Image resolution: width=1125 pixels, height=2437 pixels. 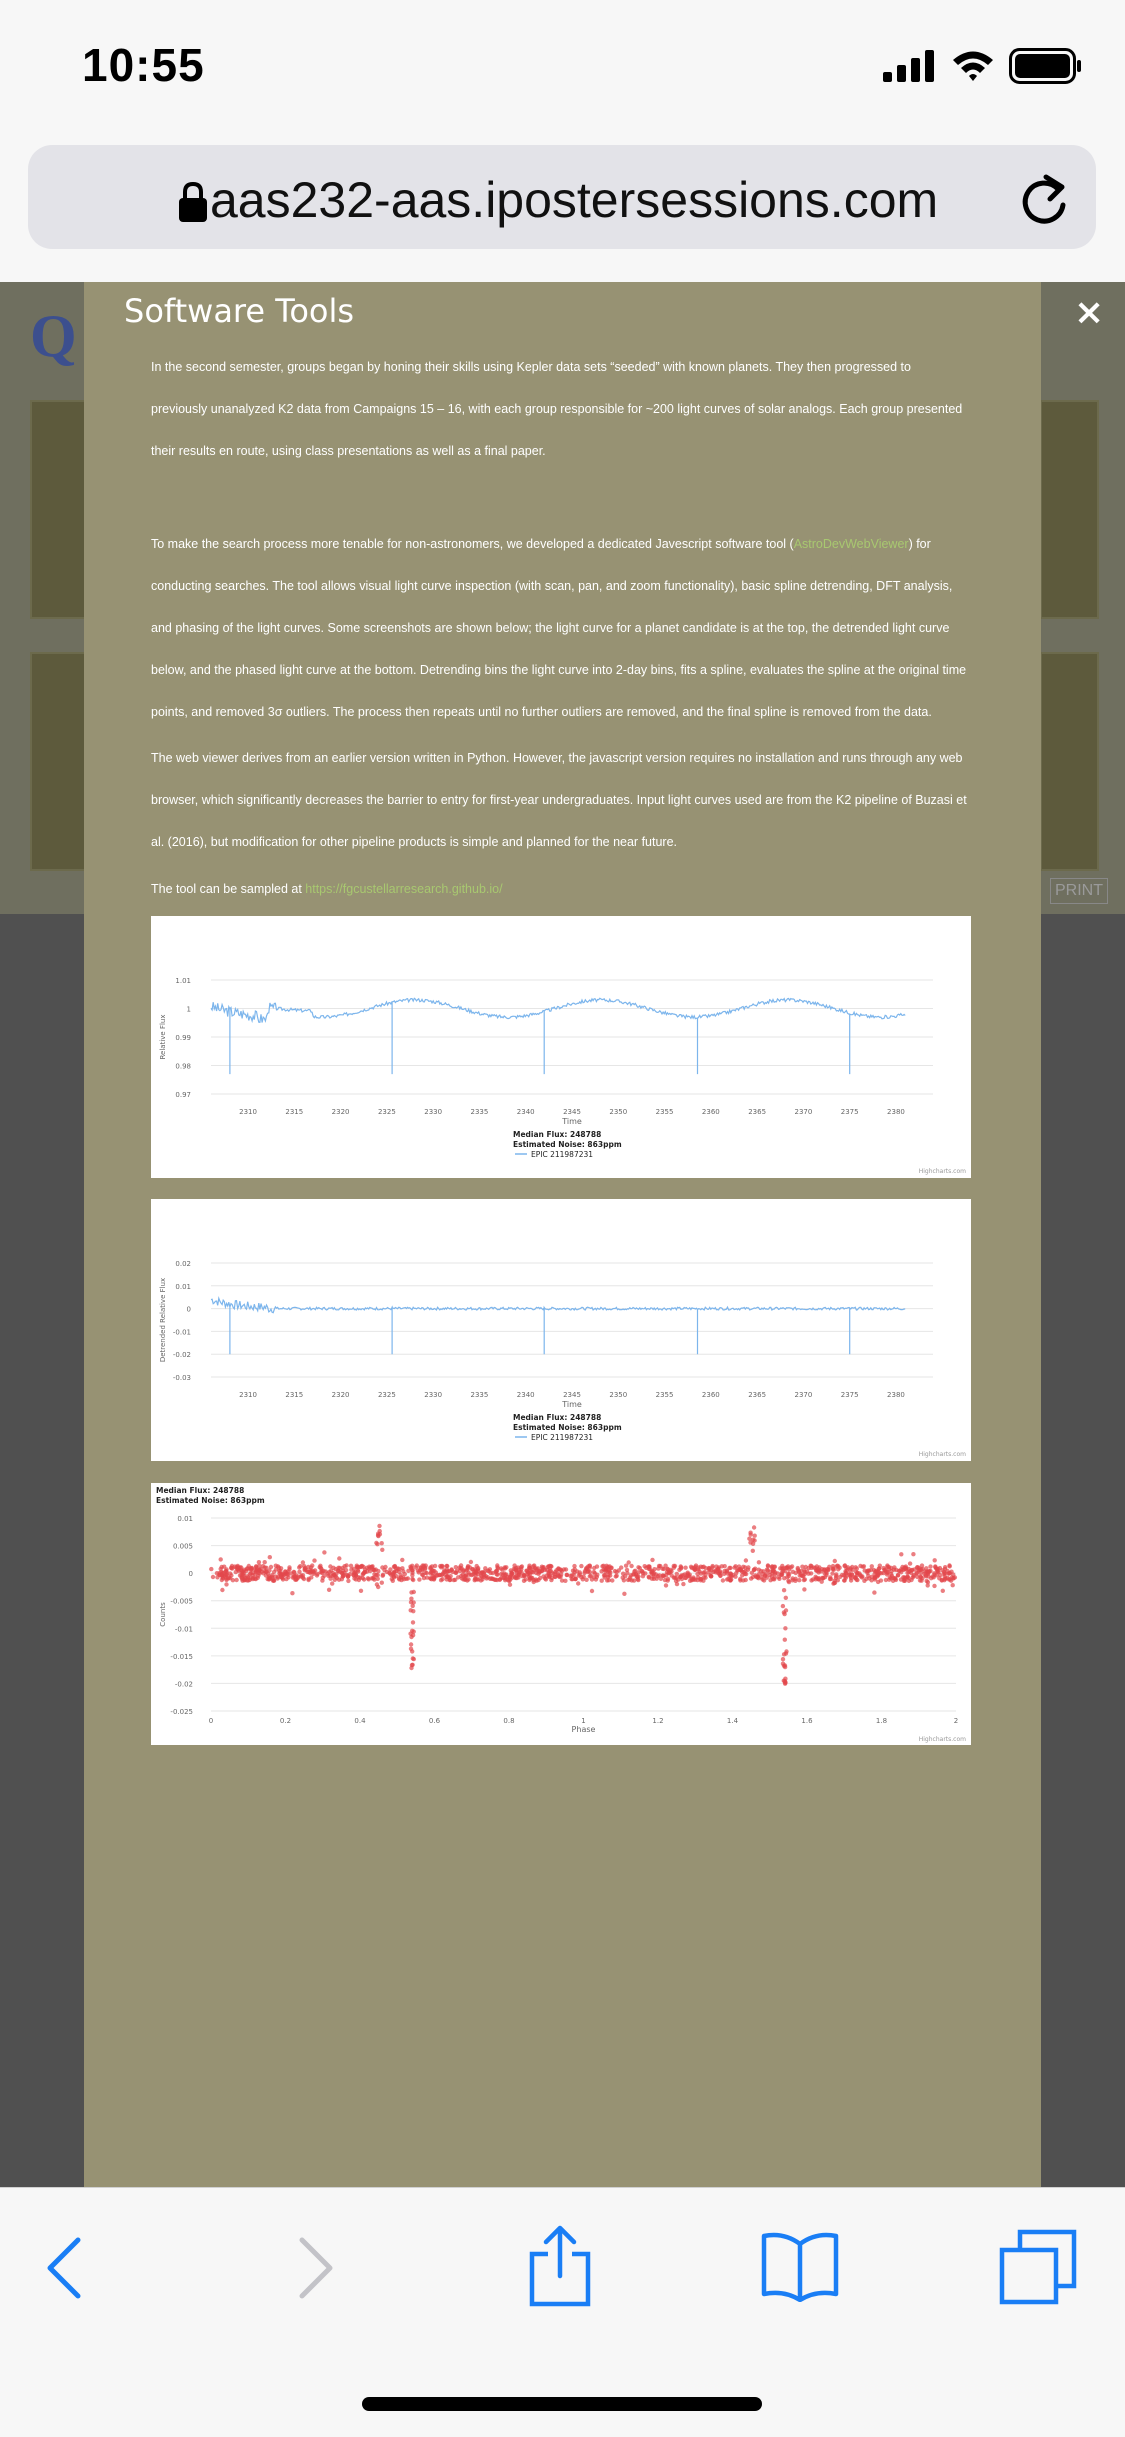 What do you see at coordinates (526, 1395) in the screenshot?
I see `x-tick-label: 2340` at bounding box center [526, 1395].